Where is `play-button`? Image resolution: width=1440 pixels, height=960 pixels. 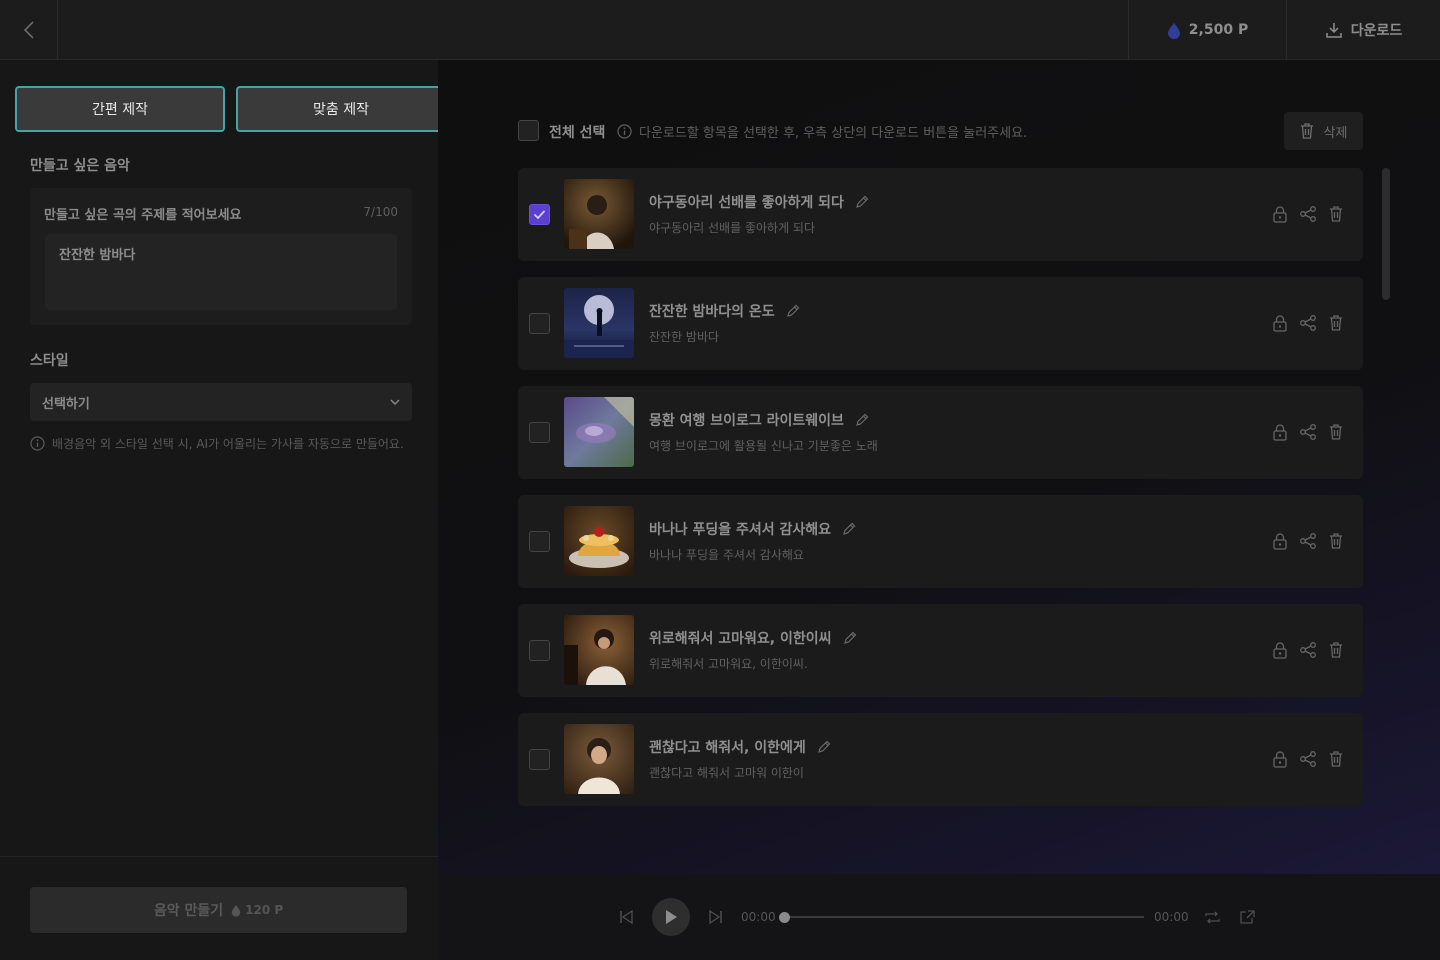 play-button is located at coordinates (671, 917).